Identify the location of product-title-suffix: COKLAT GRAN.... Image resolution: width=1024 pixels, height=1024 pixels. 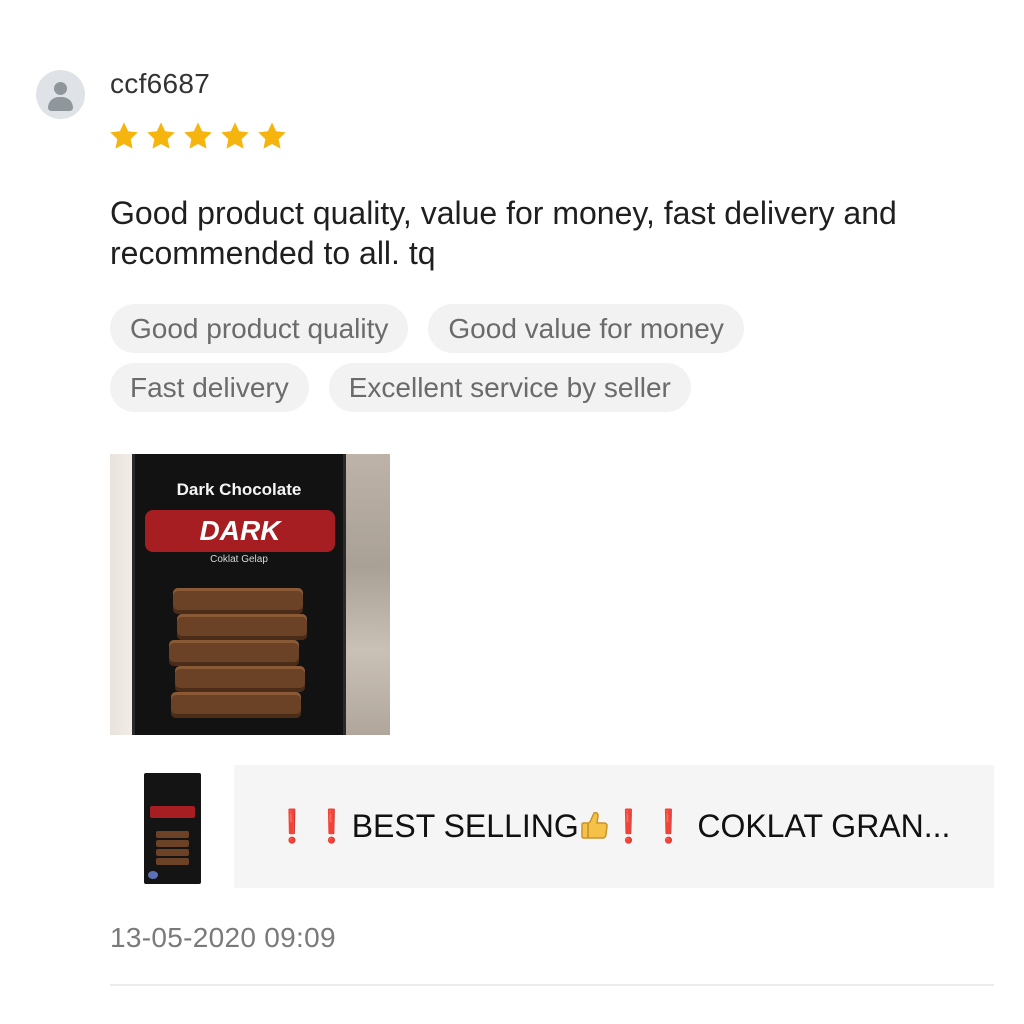
(824, 826).